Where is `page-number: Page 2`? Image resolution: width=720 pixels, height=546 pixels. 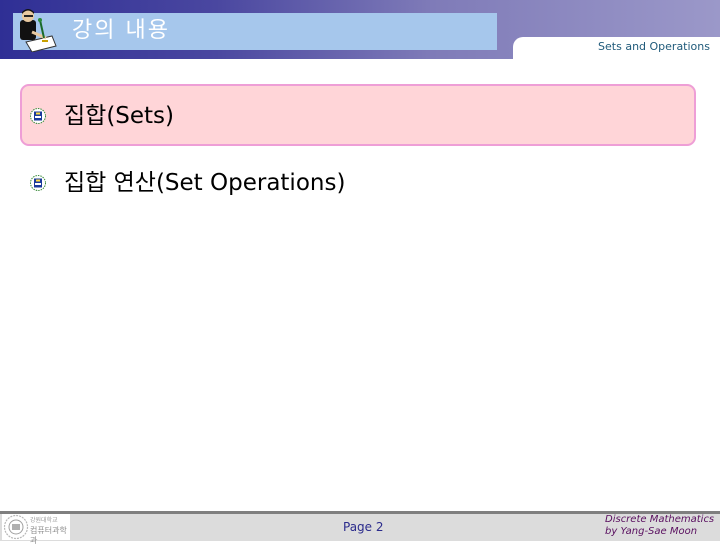
page-number: Page 2 is located at coordinates (363, 527).